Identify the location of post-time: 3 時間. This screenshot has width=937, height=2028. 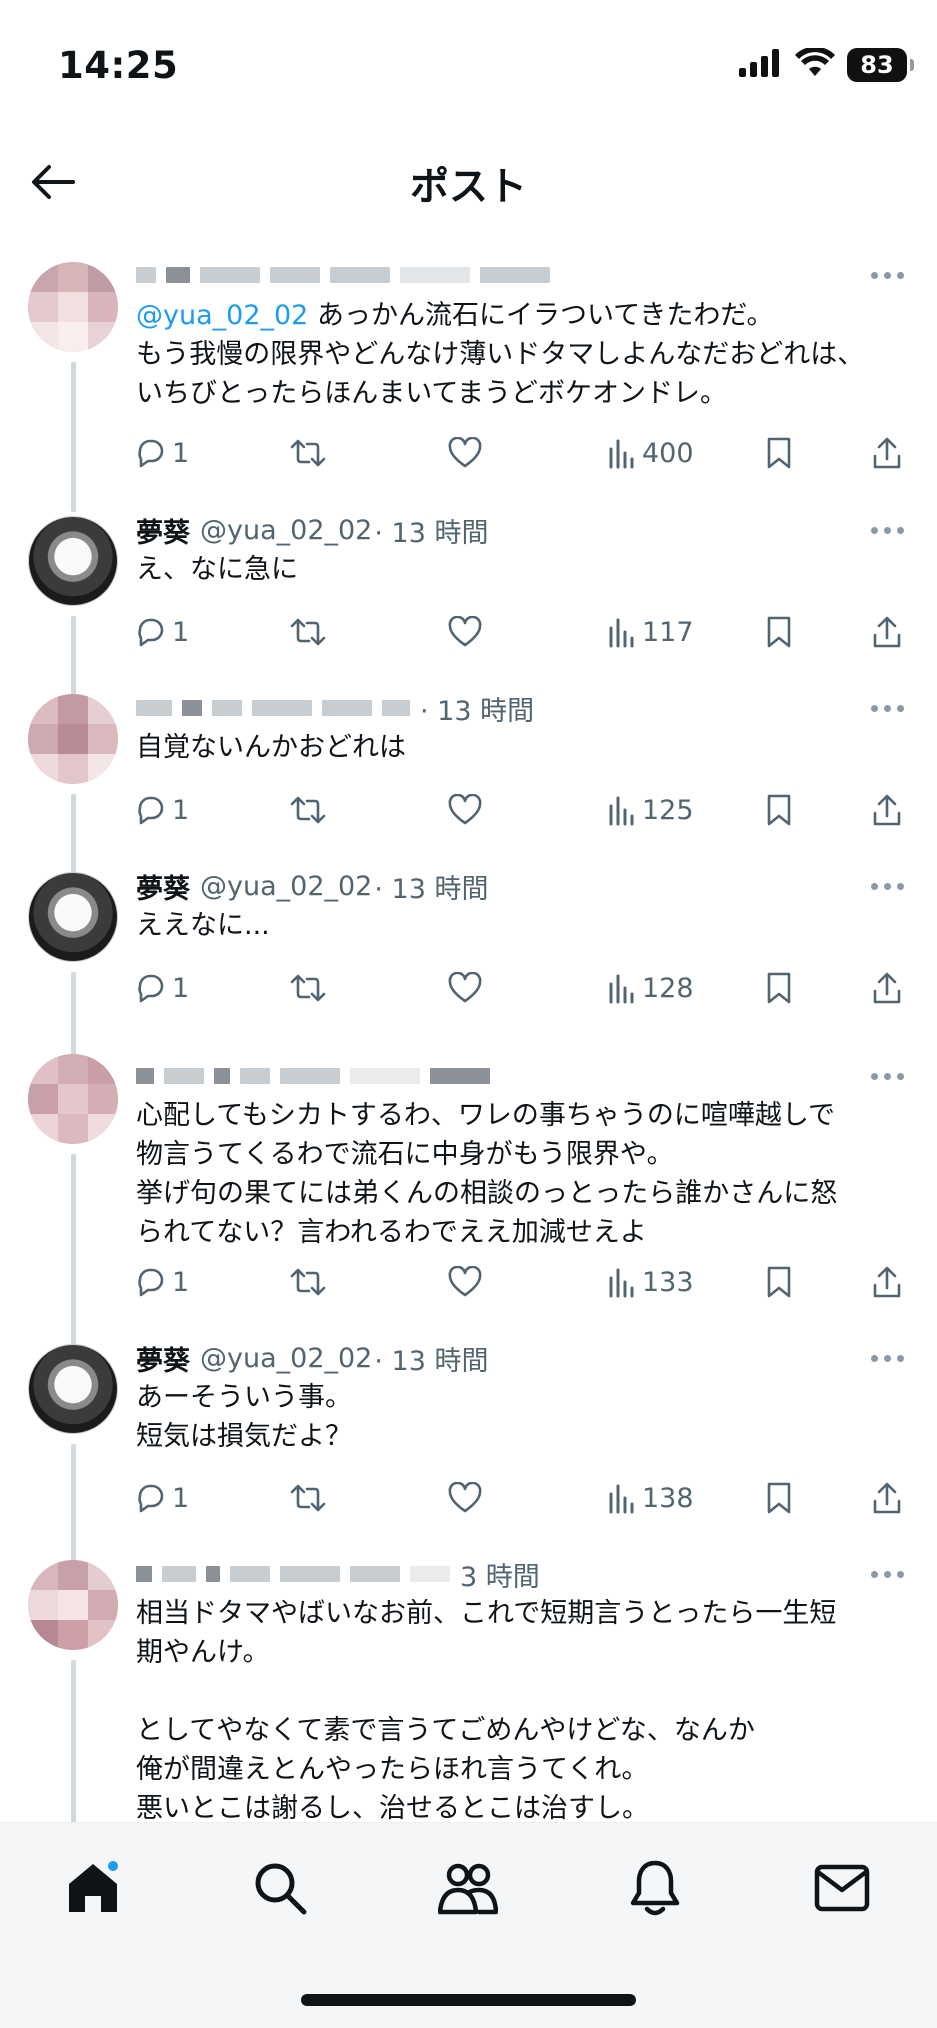
(500, 1577).